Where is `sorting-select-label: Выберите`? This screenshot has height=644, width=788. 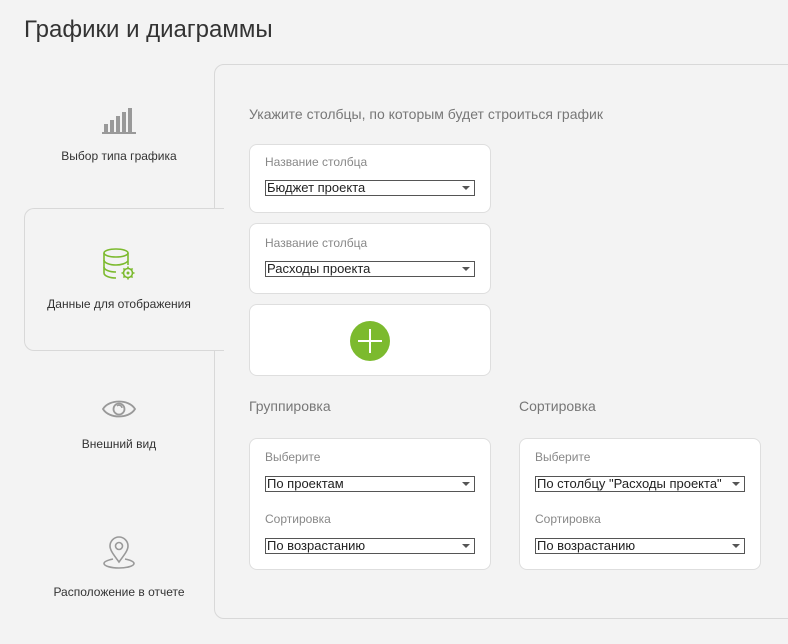
sorting-select-label: Выберите is located at coordinates (563, 457).